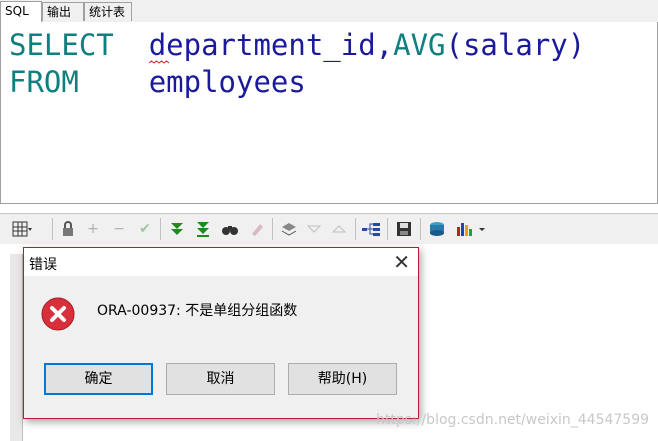 Image resolution: width=658 pixels, height=441 pixels. Describe the element at coordinates (63, 11) in the screenshot. I see `tab-output: 输出` at that location.